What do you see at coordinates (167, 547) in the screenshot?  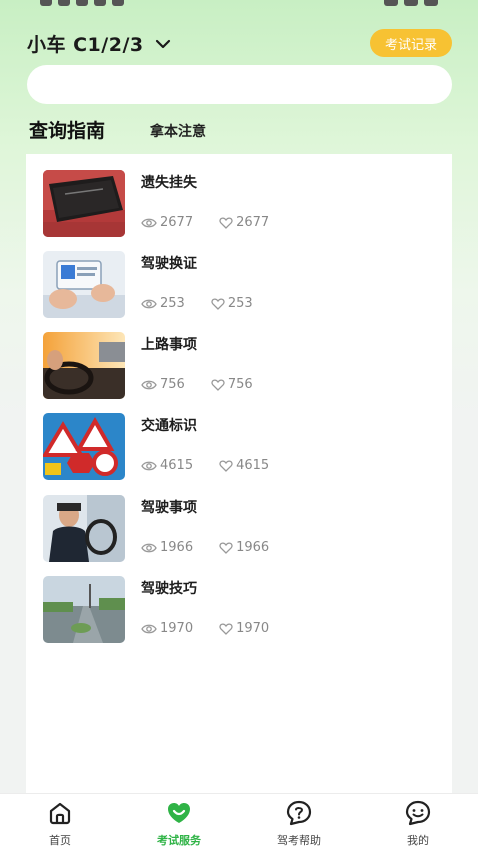 I see `view-count: 1966` at bounding box center [167, 547].